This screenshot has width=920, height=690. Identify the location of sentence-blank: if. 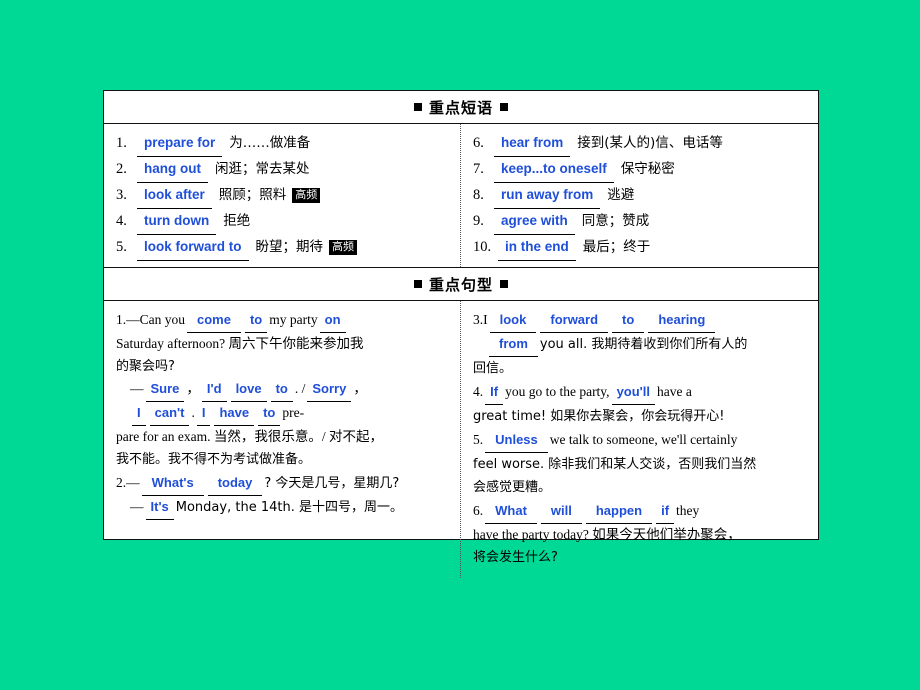
(665, 512).